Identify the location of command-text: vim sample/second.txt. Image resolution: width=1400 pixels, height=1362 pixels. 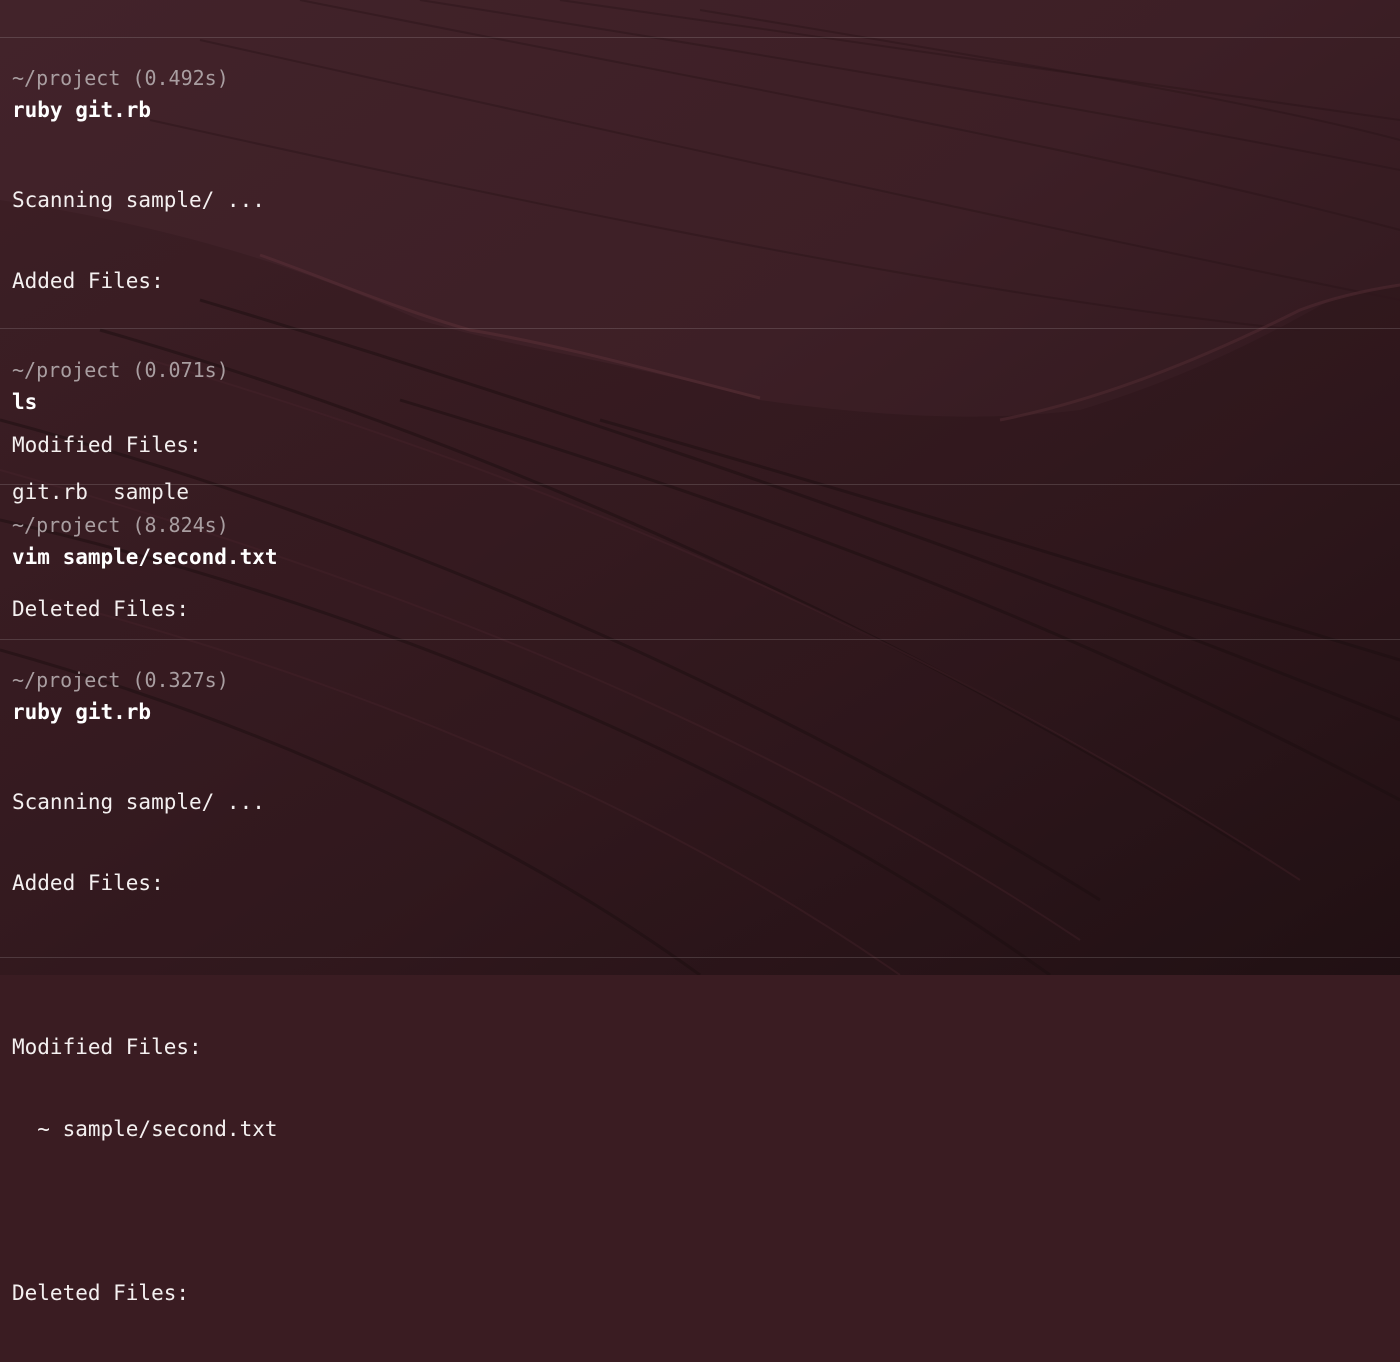
(145, 557).